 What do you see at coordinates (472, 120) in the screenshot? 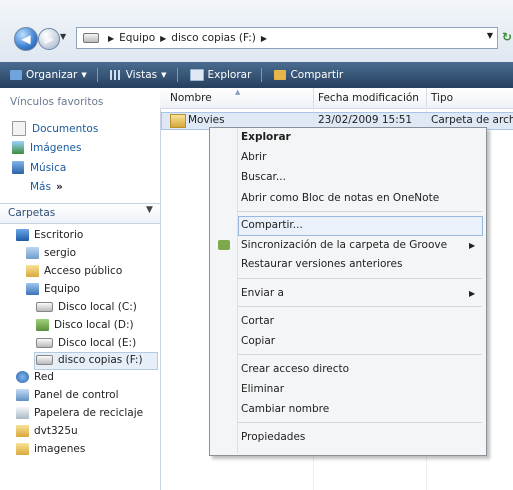
I see `file-type: Carpeta de archivos` at bounding box center [472, 120].